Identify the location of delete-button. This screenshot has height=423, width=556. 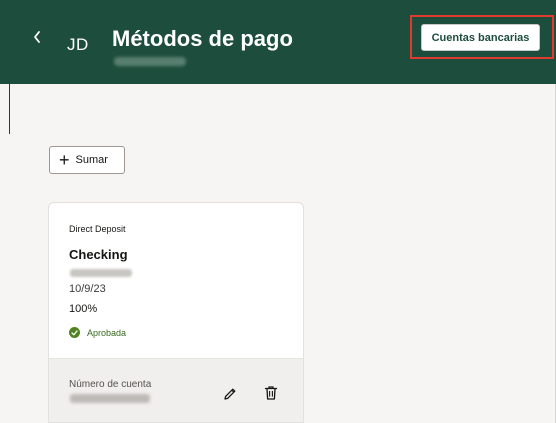
(271, 393).